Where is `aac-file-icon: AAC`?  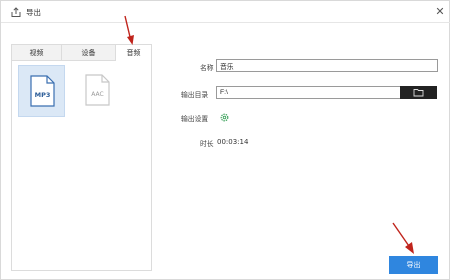
aac-file-icon: AAC is located at coordinates (97, 90).